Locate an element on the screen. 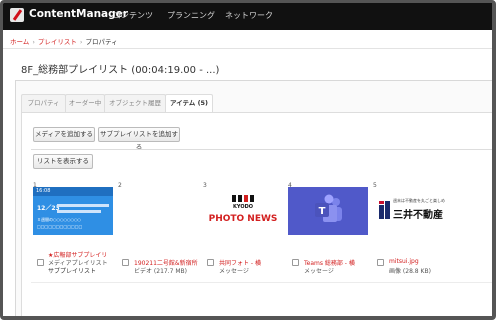 The height and width of the screenshot is (320, 496). item-thumbnail-subplaylist: 16:08 12／23 Ｘ週間の○○○○○○○○ □□□□□□□□□□□□ is located at coordinates (73, 211).